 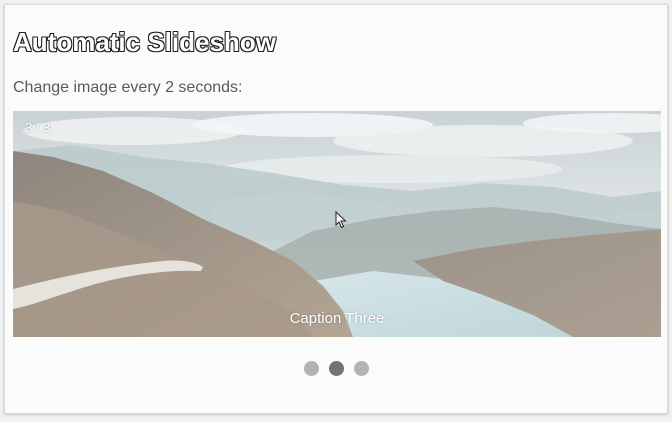 I want to click on slide-caption: Caption Three, so click(x=337, y=318).